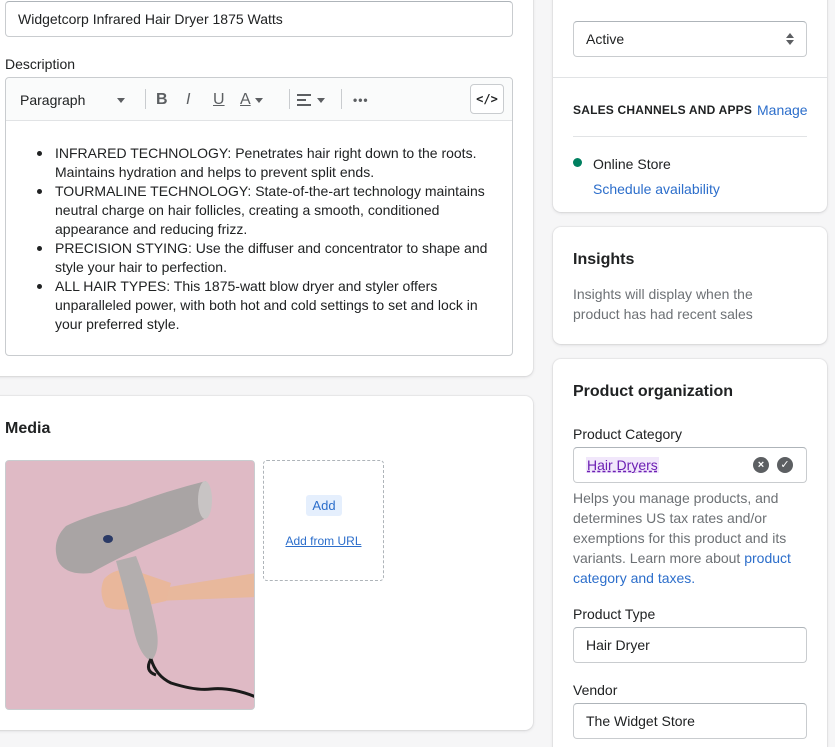  I want to click on underline-button: U, so click(219, 100).